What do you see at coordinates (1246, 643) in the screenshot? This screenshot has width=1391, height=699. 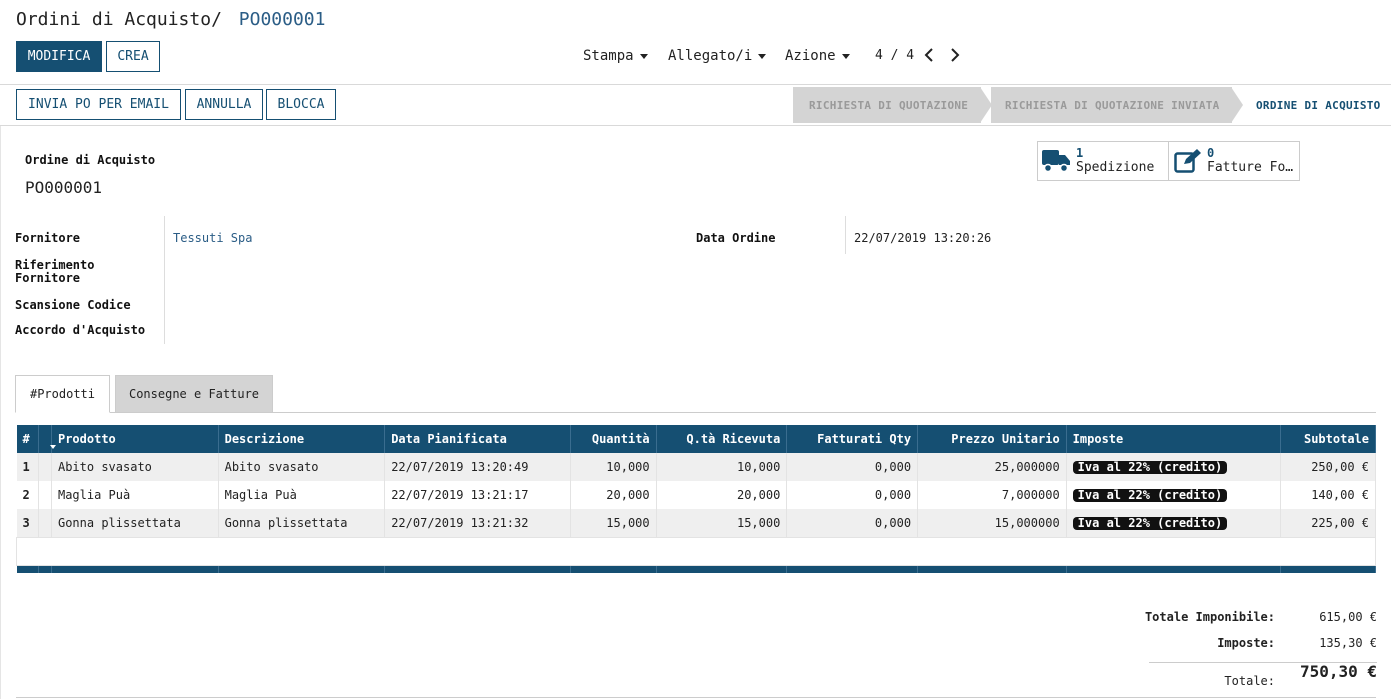 I see `taxes-label: Imposte:` at bounding box center [1246, 643].